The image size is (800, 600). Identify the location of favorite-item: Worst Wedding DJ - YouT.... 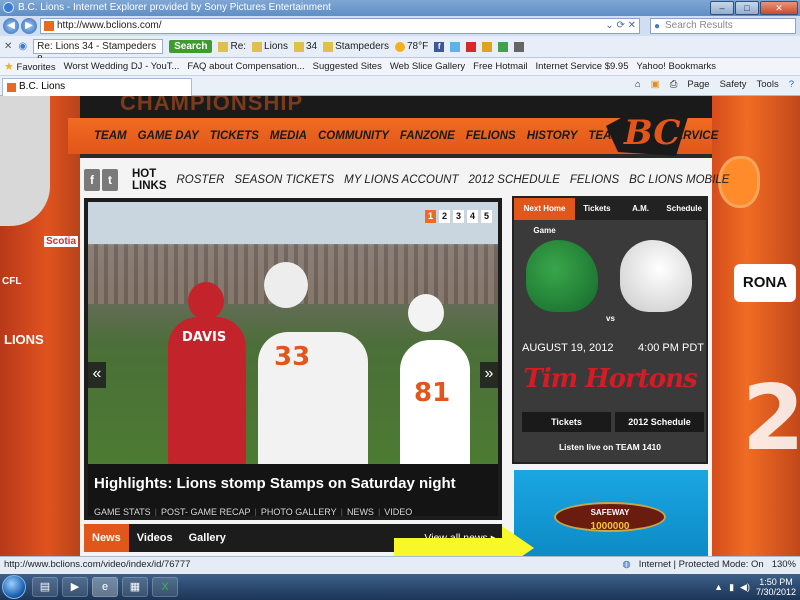
(122, 66).